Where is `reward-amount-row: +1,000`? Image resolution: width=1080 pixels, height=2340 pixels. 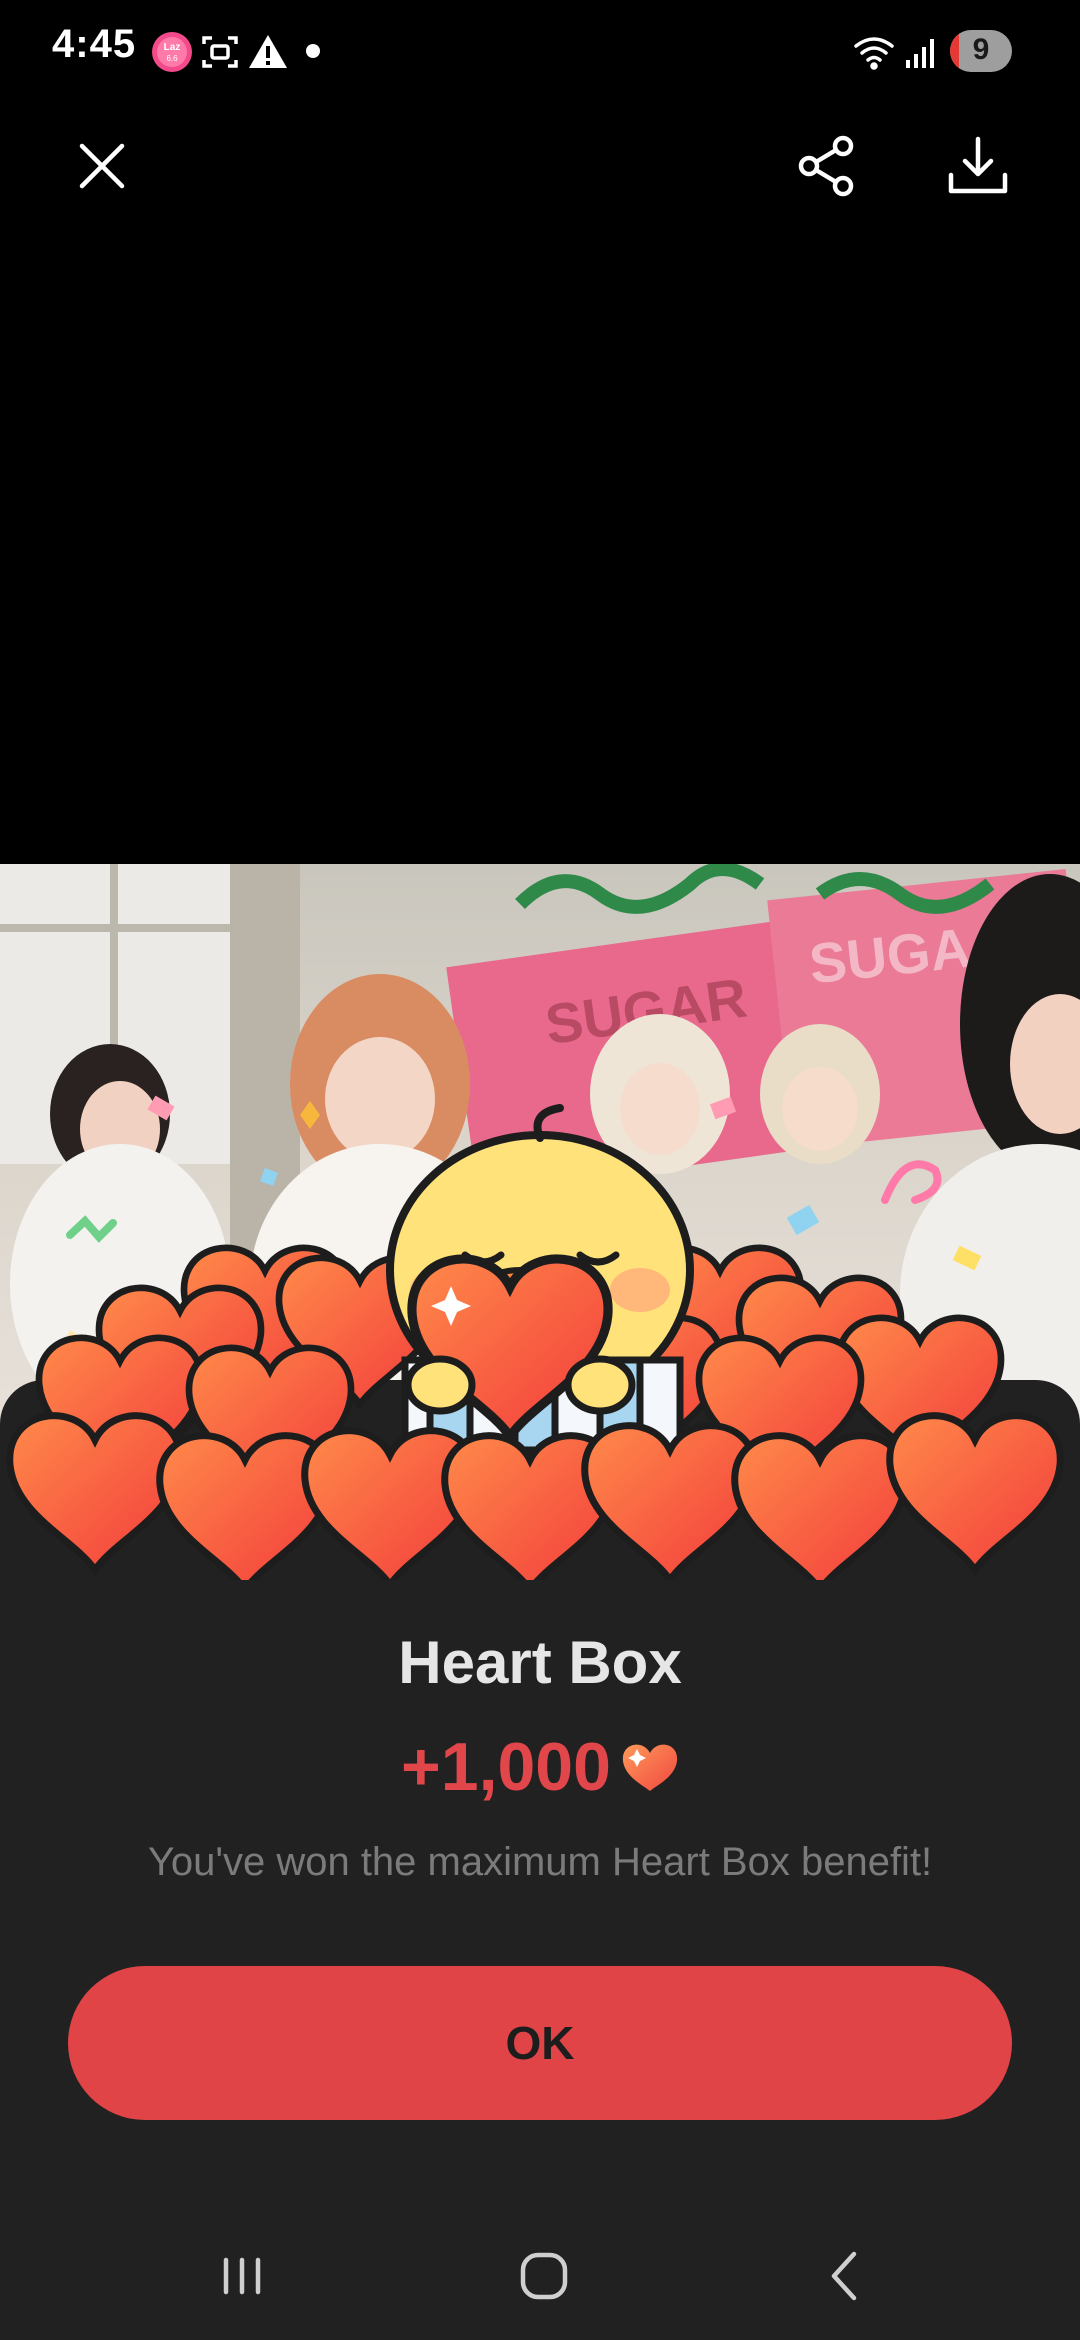 reward-amount-row: +1,000 is located at coordinates (540, 1767).